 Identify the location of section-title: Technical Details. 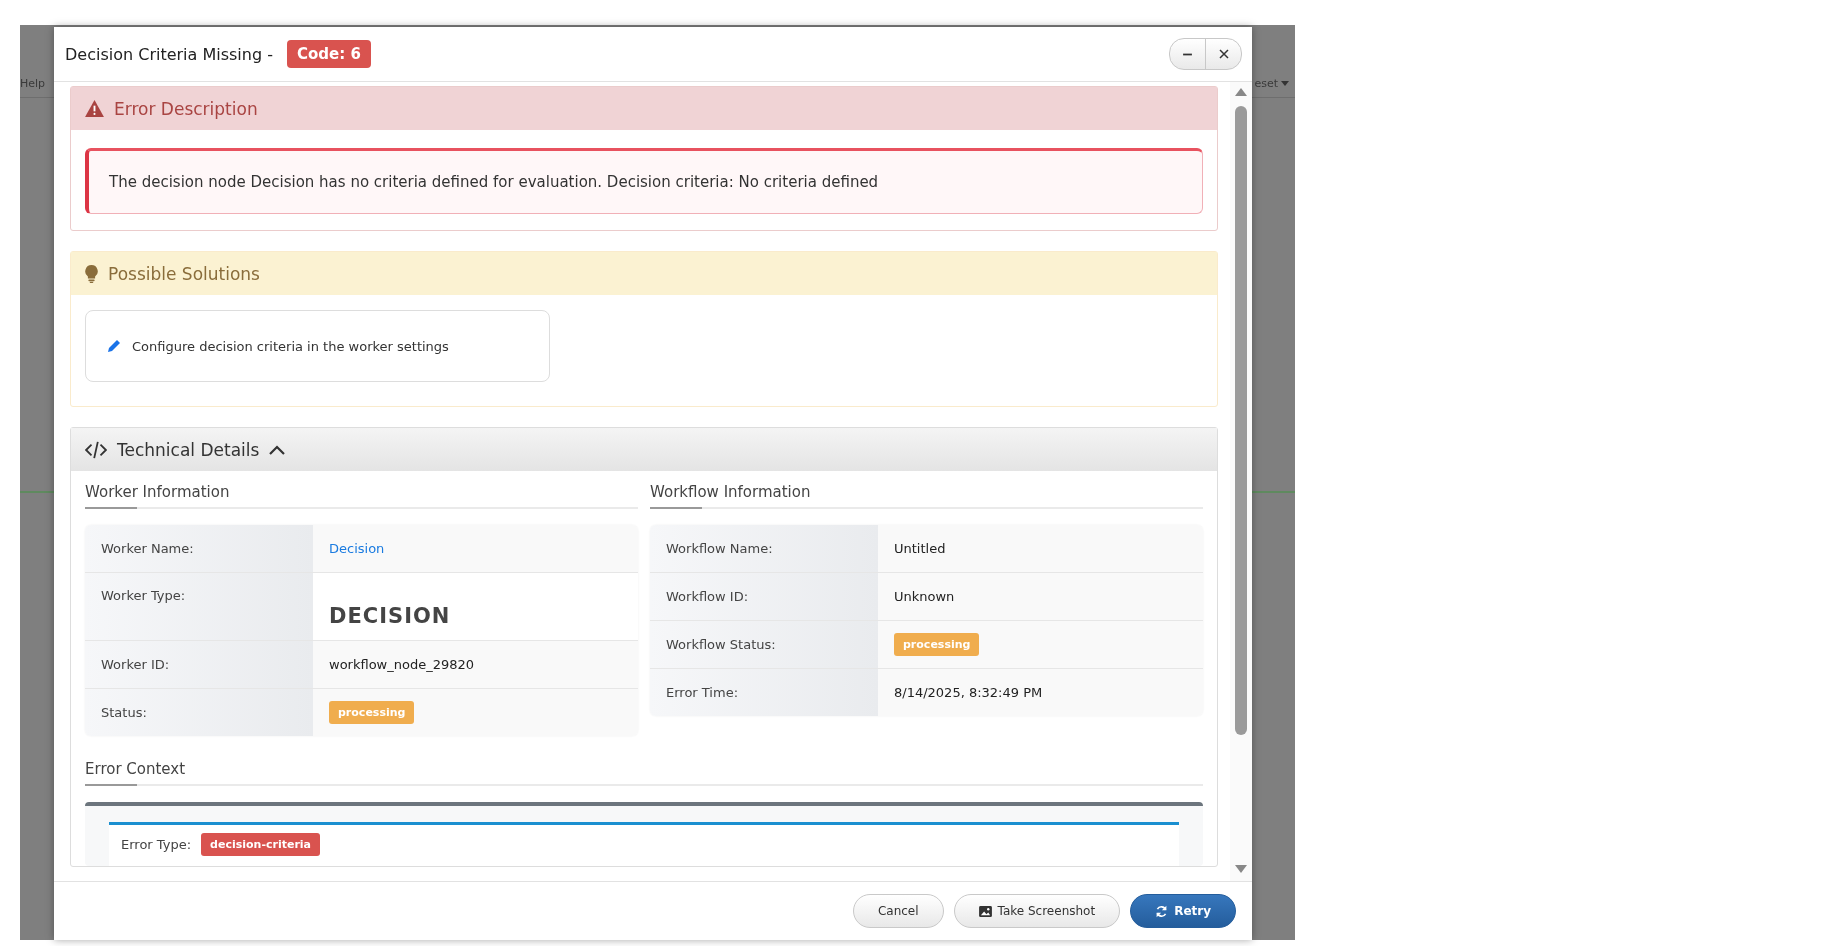
(188, 449).